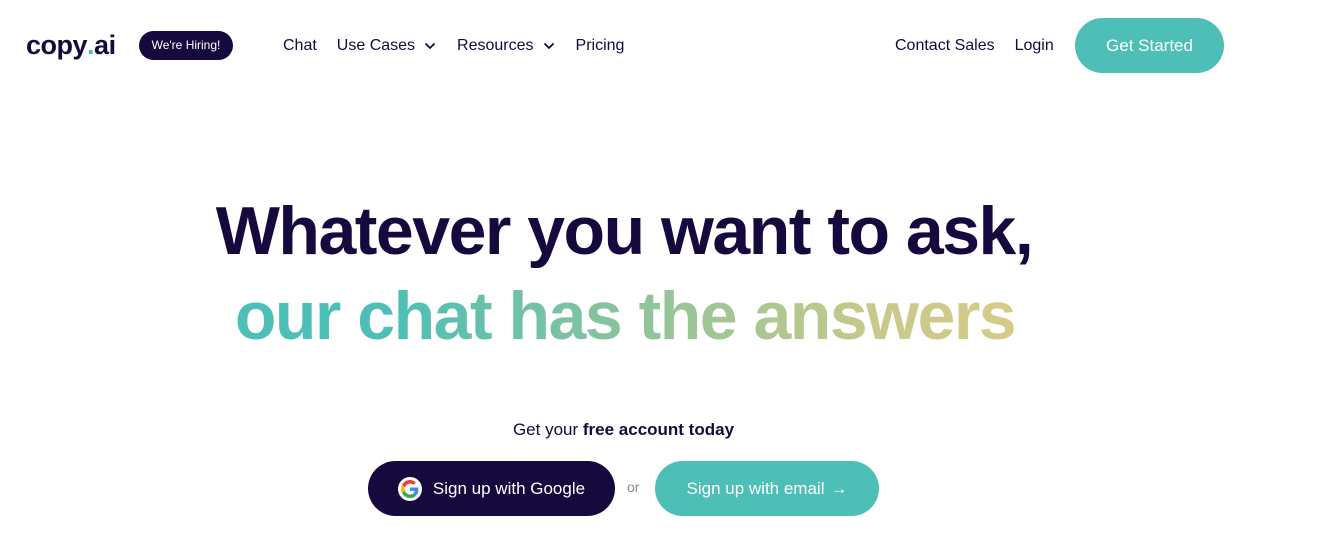 This screenshot has height=536, width=1318. What do you see at coordinates (755, 488) in the screenshot?
I see `email-button-label: Sign up with email` at bounding box center [755, 488].